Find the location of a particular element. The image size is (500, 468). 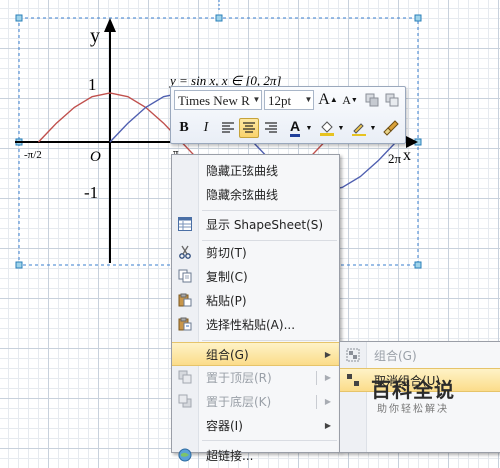

handle-top-right is located at coordinates (418, 18).